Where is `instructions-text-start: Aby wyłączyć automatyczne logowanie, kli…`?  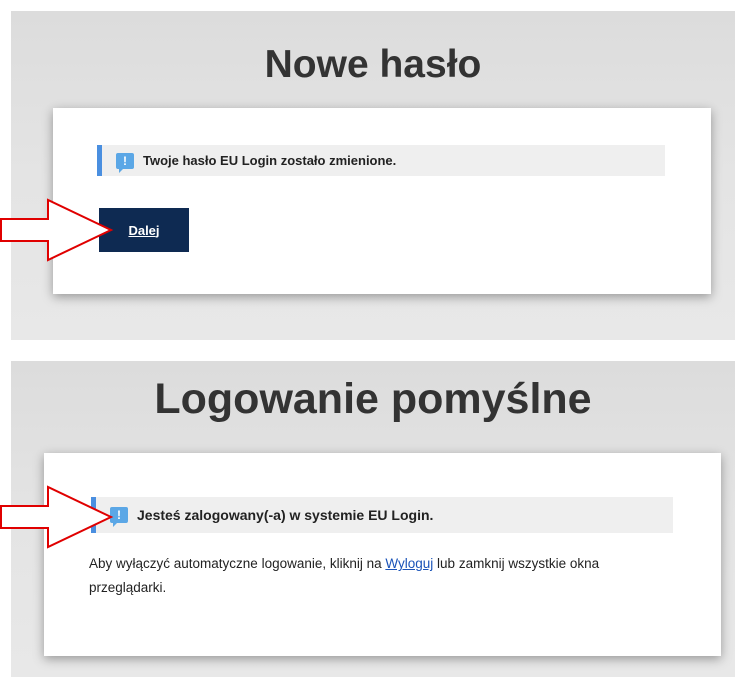
instructions-text-start: Aby wyłączyć automatyczne logowanie, kli… is located at coordinates (237, 563).